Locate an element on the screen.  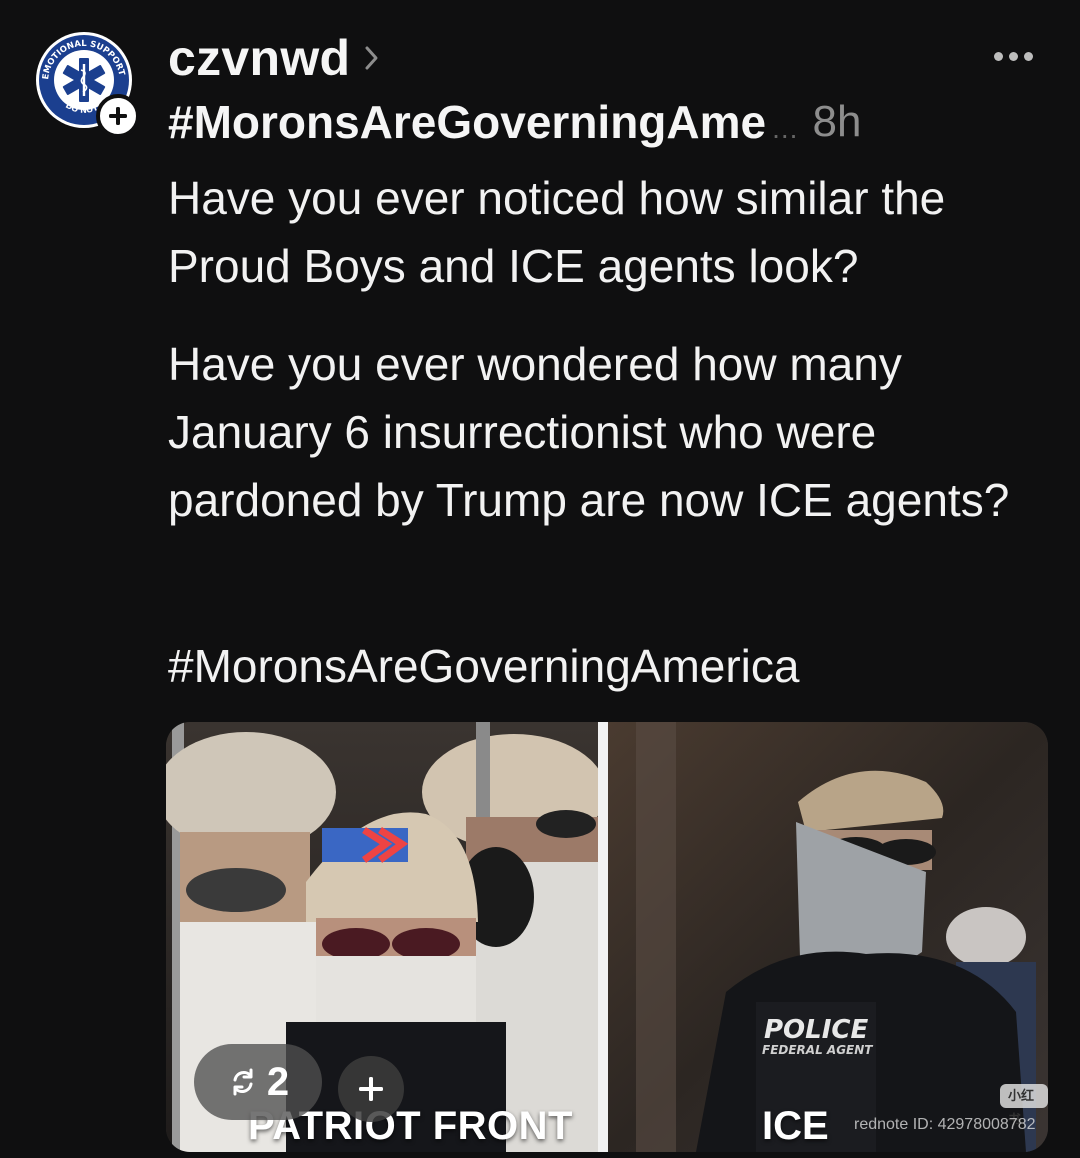
add-button is located at coordinates (371, 1089).